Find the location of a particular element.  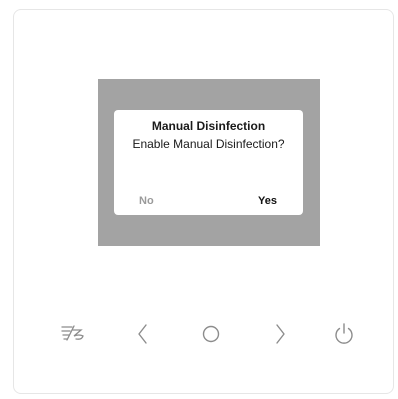

fan-speed-icon is located at coordinates (72, 333).